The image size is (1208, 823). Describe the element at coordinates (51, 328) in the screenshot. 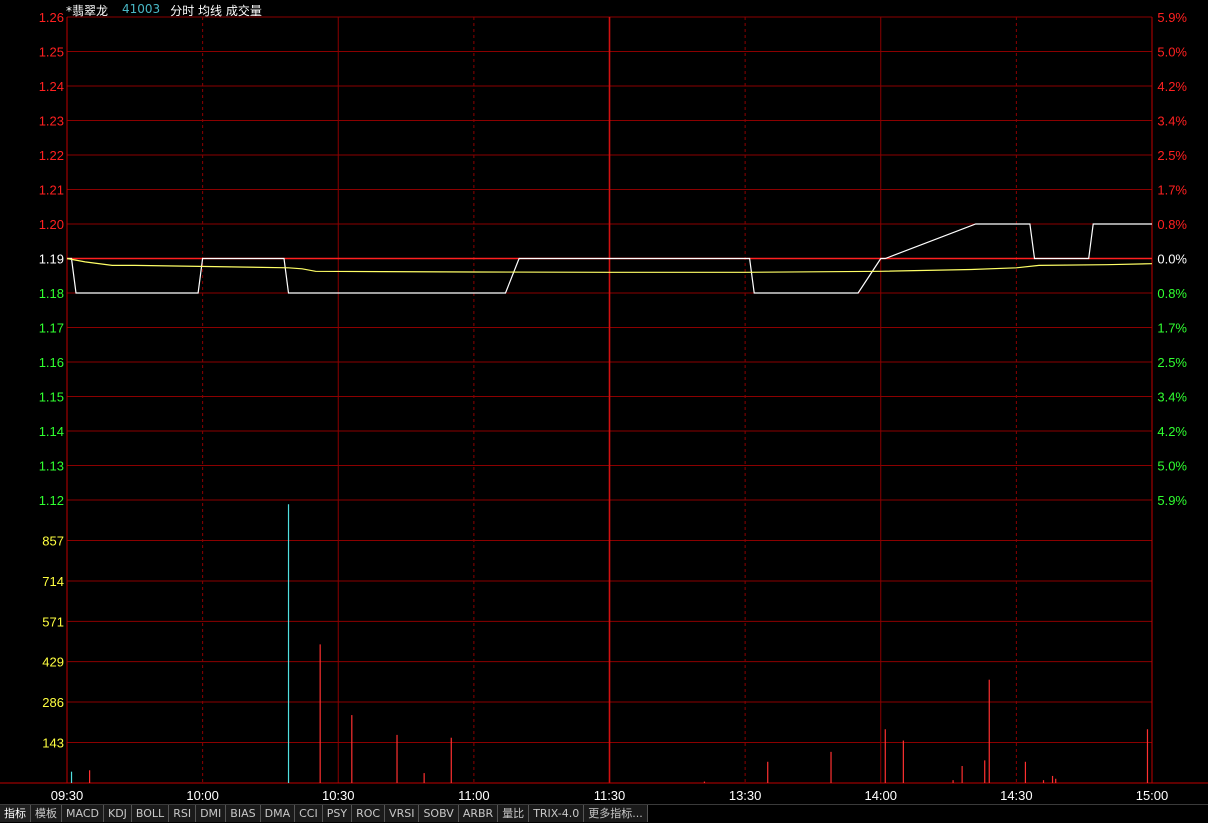

I see `price-tick-label: 1.17` at that location.